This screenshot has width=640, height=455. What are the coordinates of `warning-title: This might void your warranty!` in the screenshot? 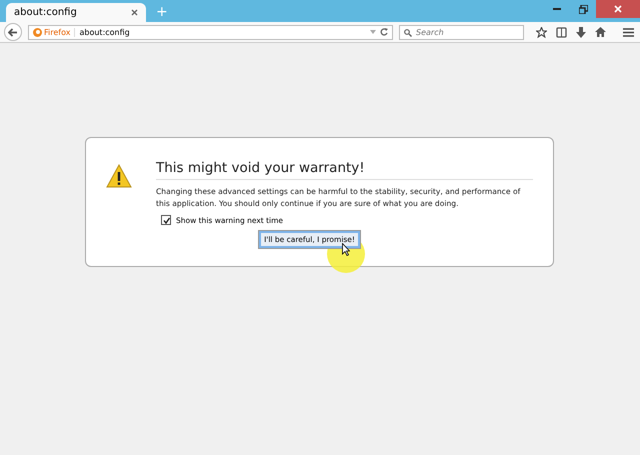 It's located at (344, 170).